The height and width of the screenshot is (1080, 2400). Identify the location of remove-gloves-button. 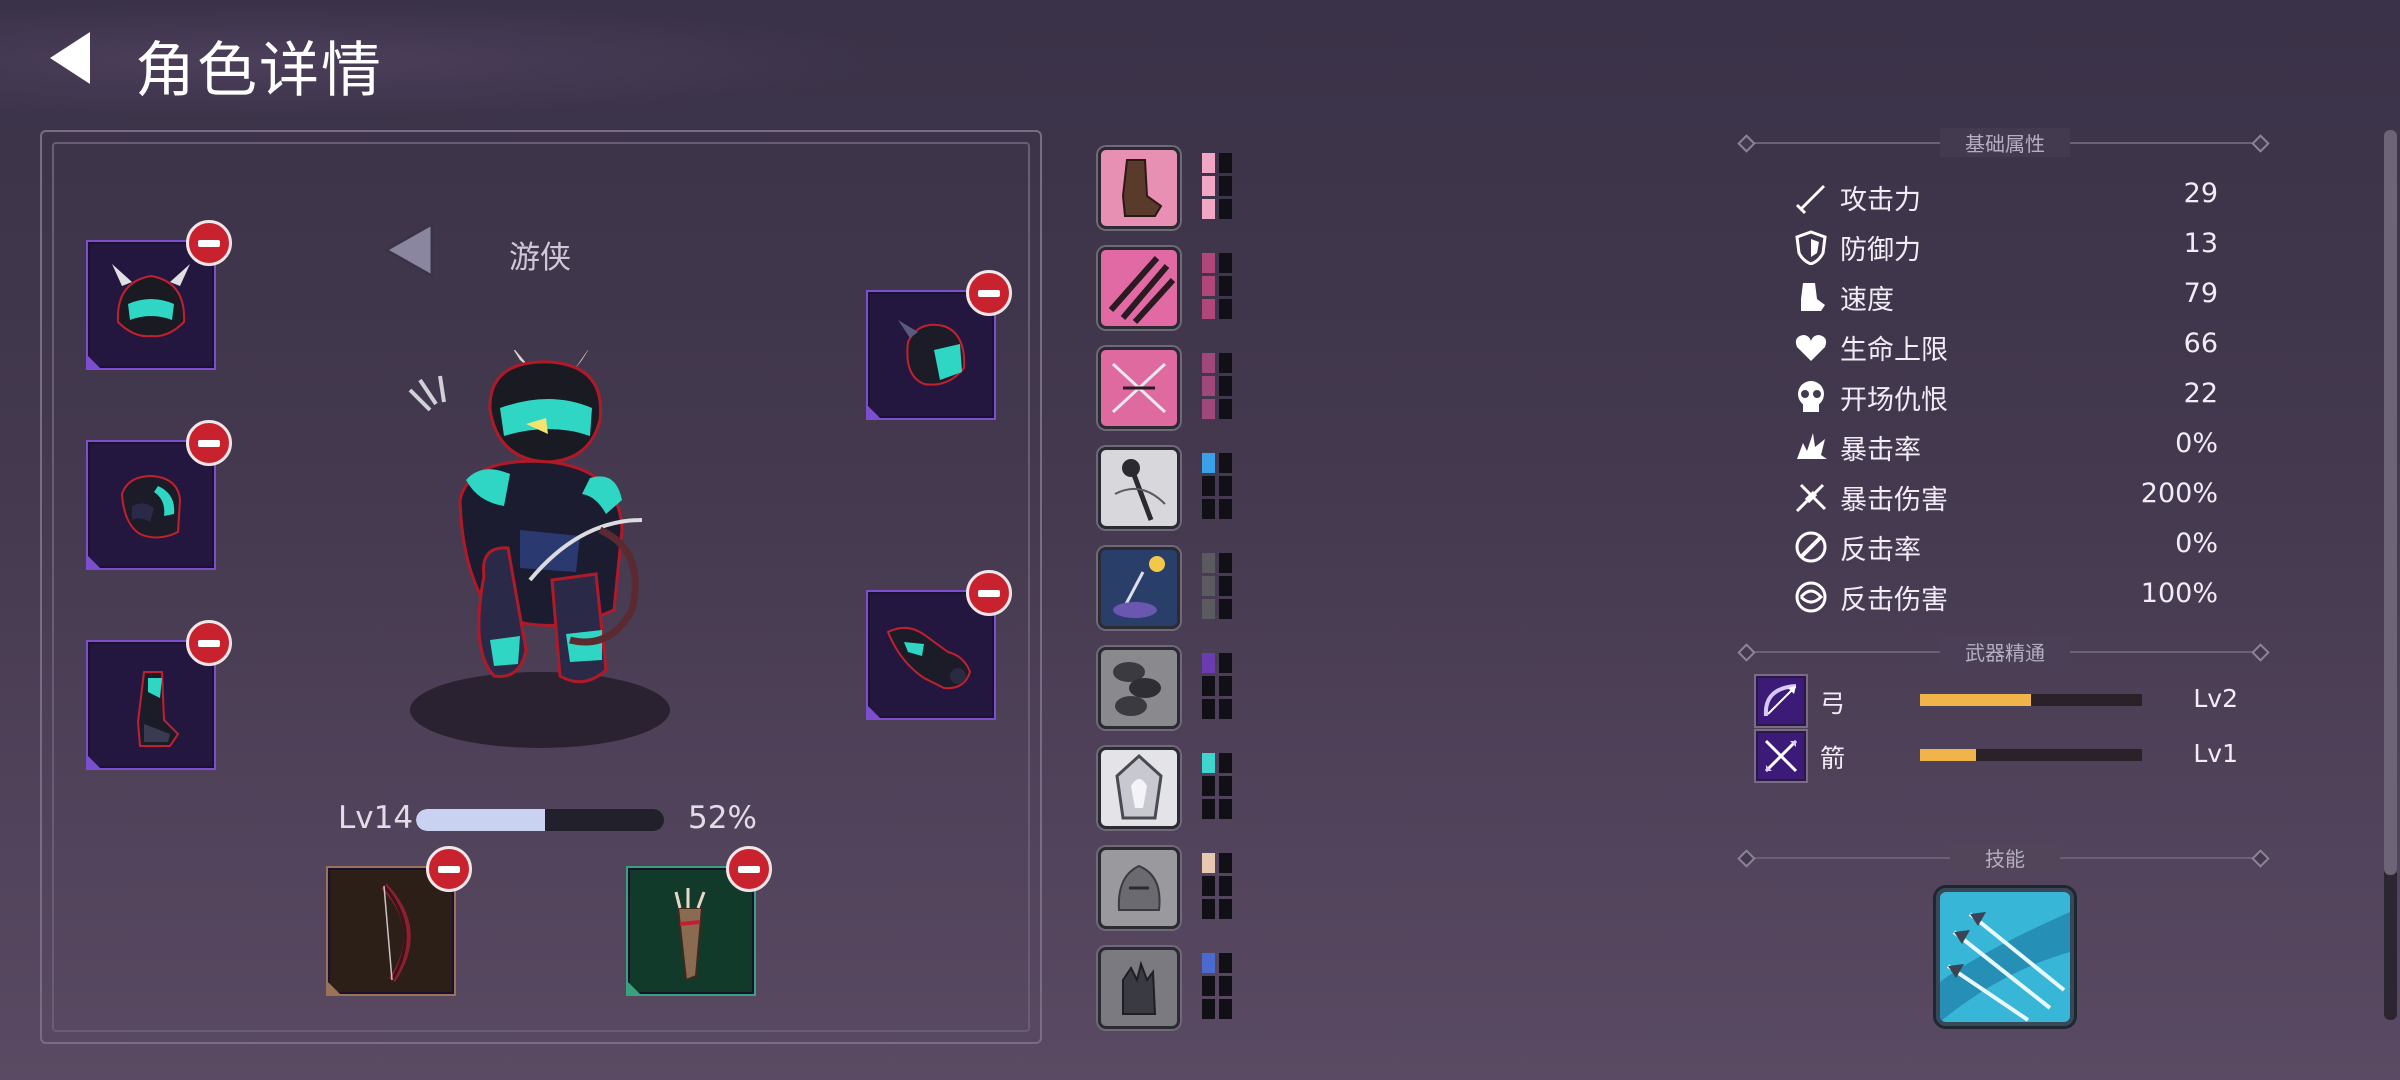
(989, 593).